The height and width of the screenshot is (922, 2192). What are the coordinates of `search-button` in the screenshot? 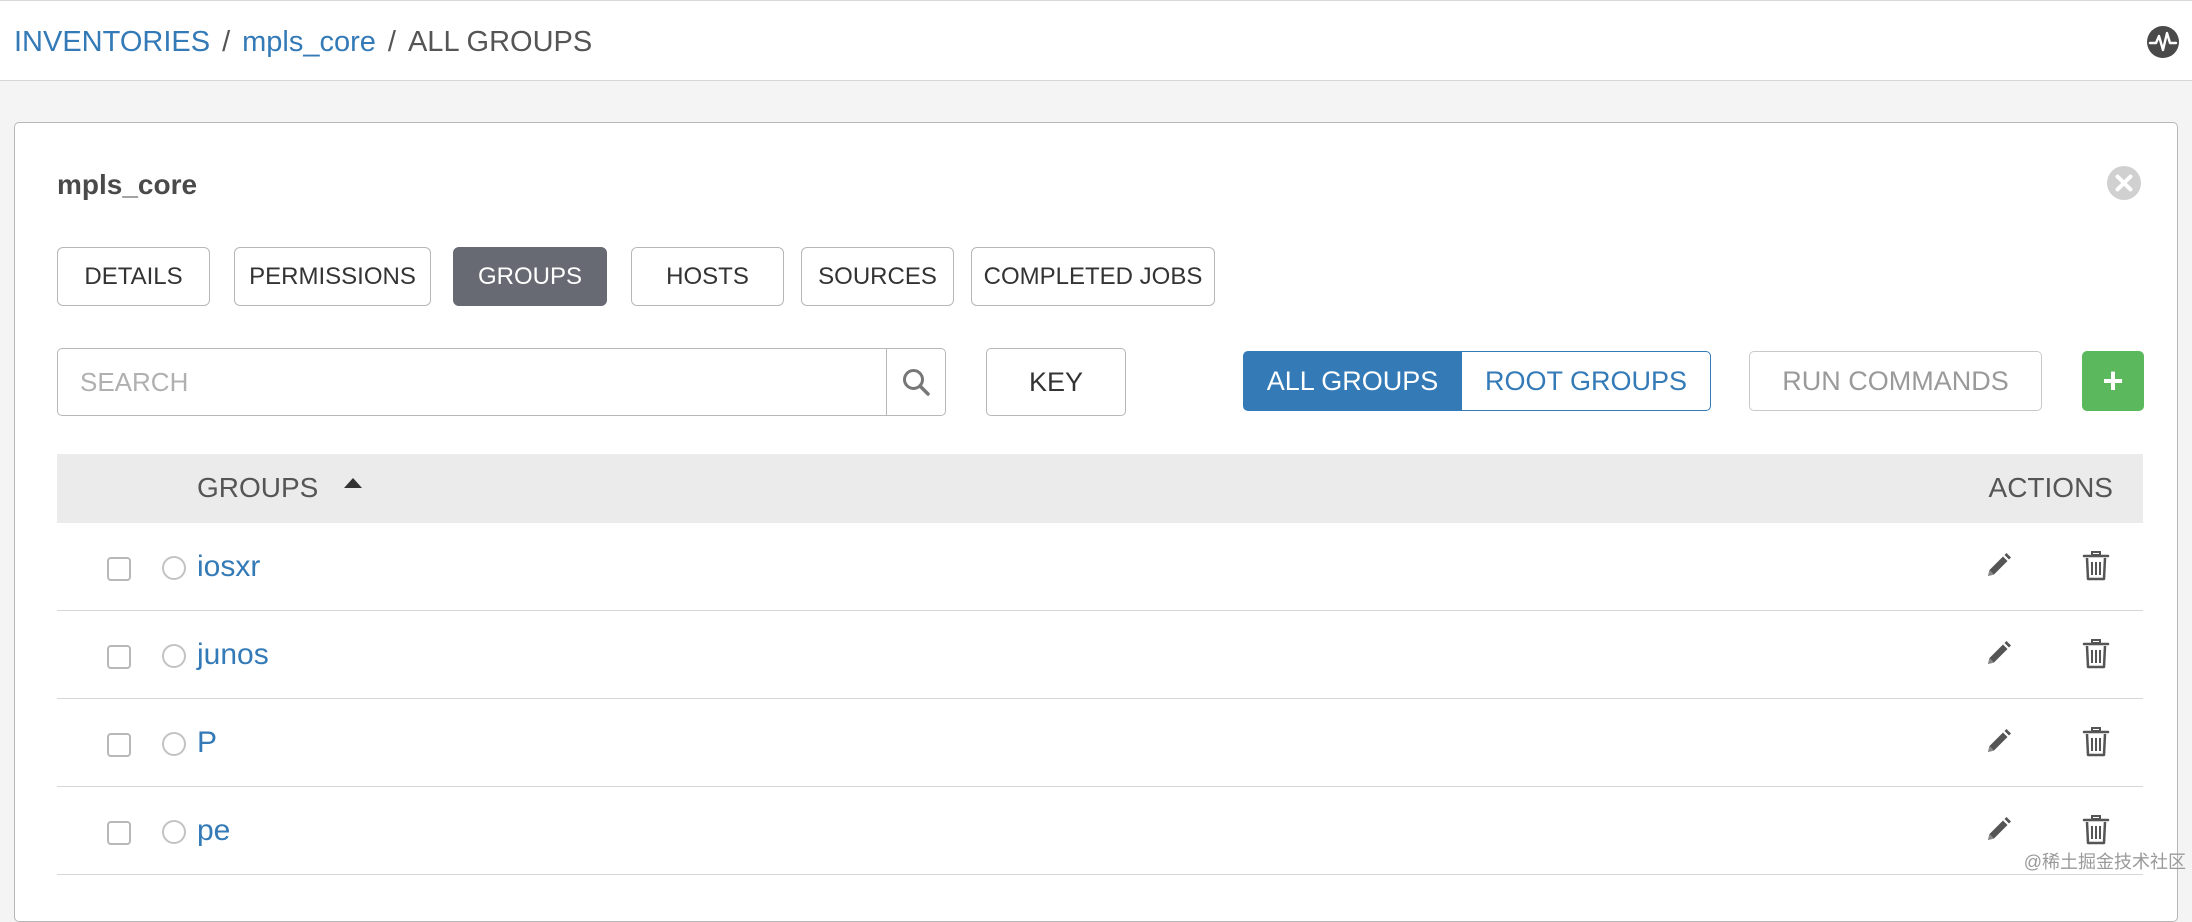 It's located at (915, 382).